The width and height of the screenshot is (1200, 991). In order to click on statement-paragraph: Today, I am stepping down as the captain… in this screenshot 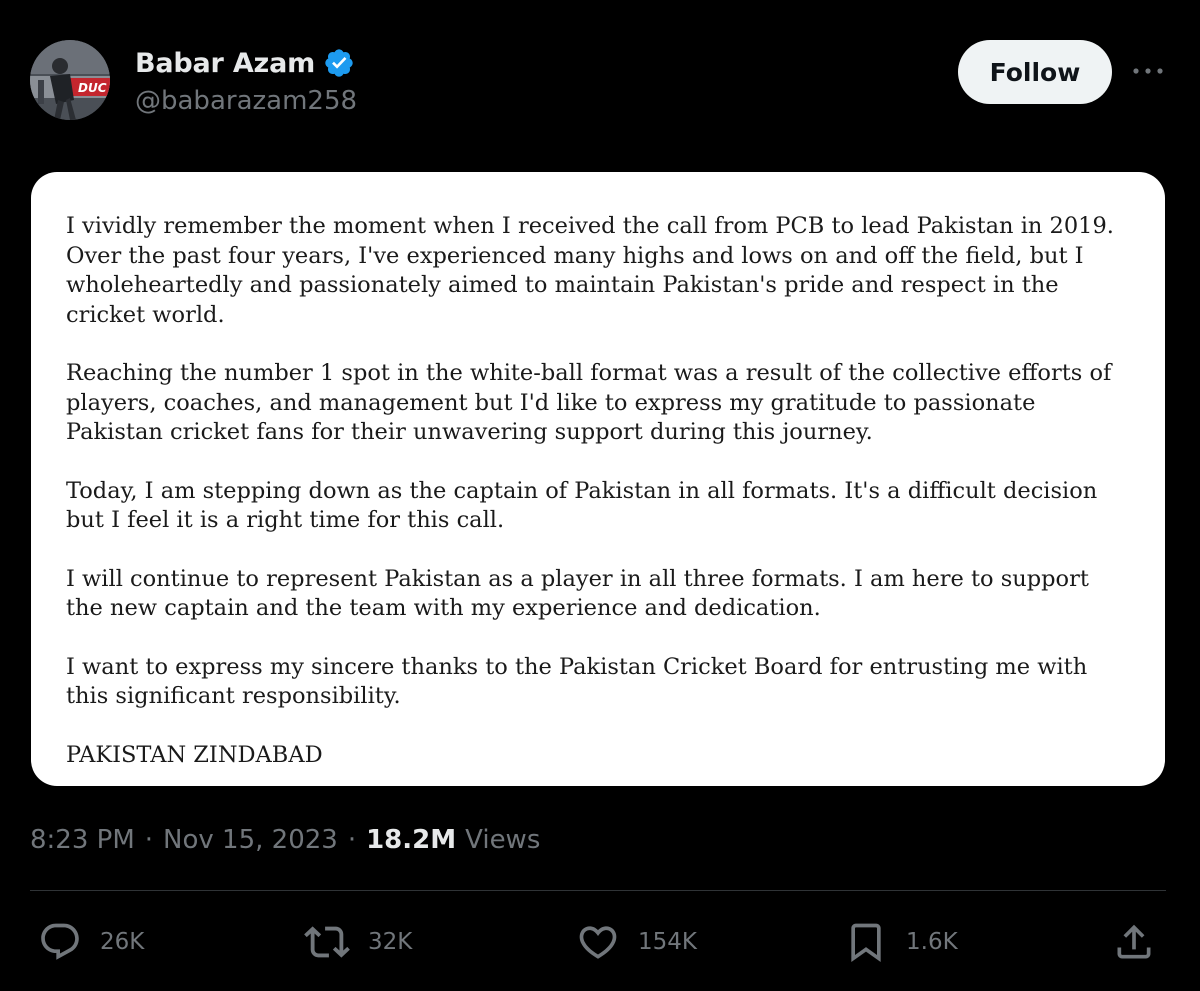, I will do `click(582, 505)`.